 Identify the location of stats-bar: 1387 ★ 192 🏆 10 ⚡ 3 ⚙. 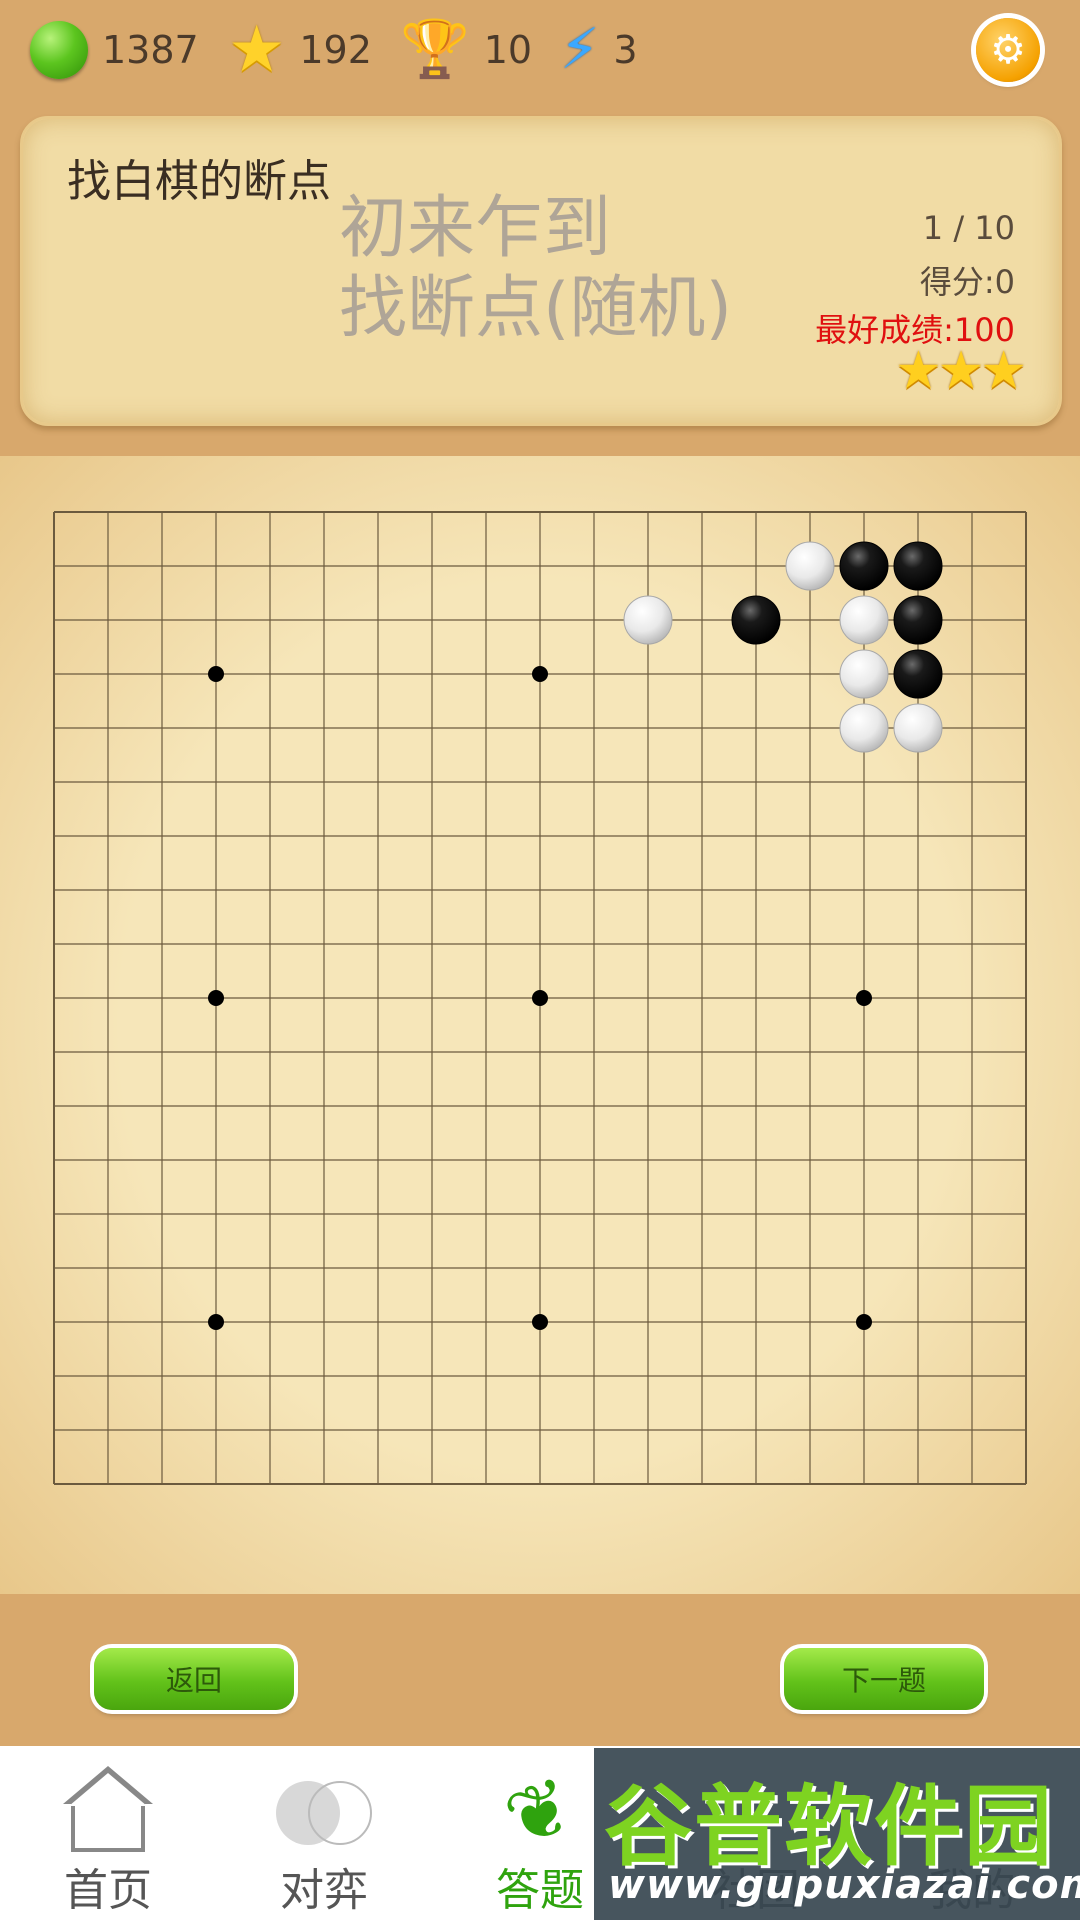
(540, 50).